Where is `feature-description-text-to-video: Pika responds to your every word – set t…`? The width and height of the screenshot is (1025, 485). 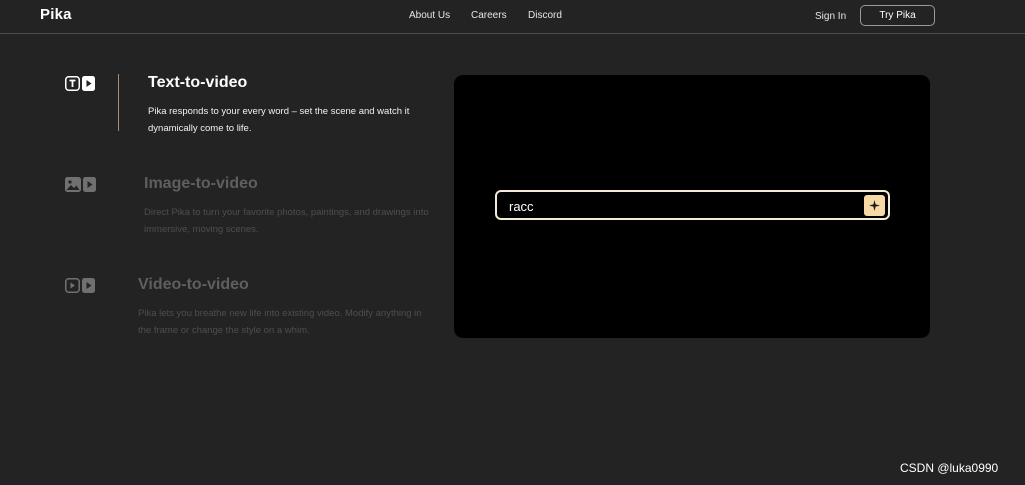
feature-description-text-to-video: Pika responds to your every word – set t… is located at coordinates (279, 120).